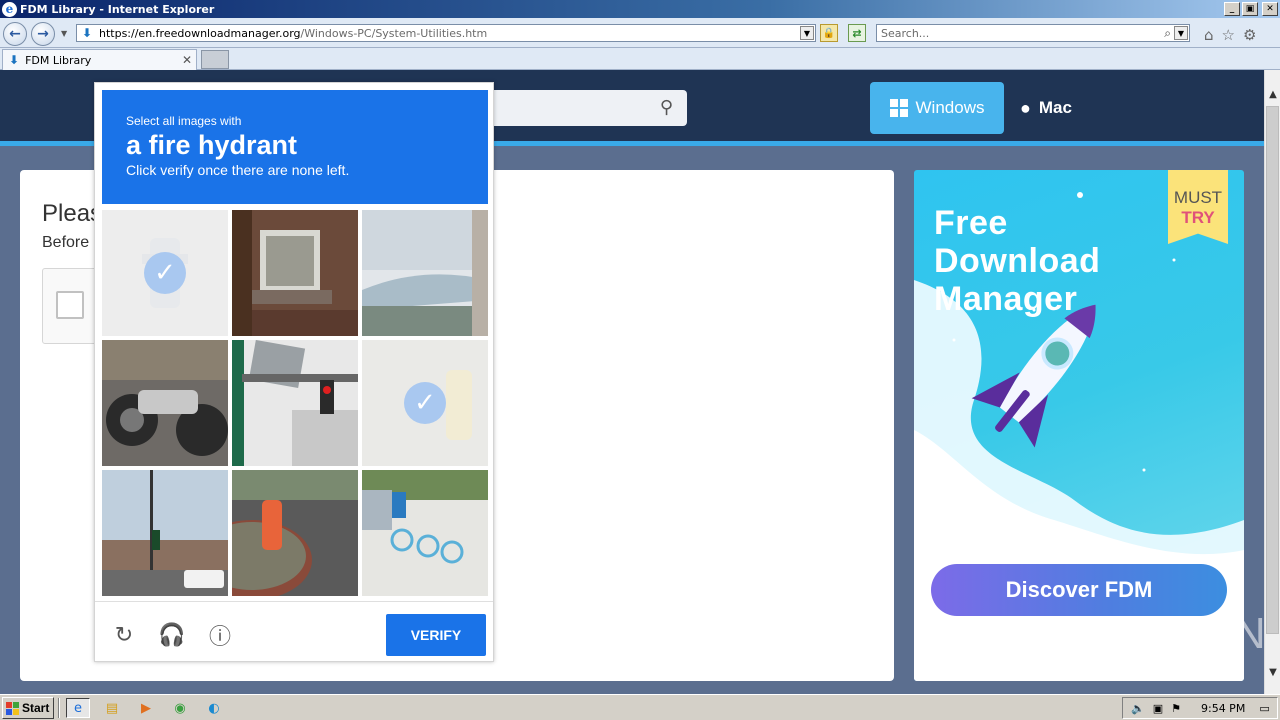  Describe the element at coordinates (215, 59) in the screenshot. I see `new-tab-button` at that location.